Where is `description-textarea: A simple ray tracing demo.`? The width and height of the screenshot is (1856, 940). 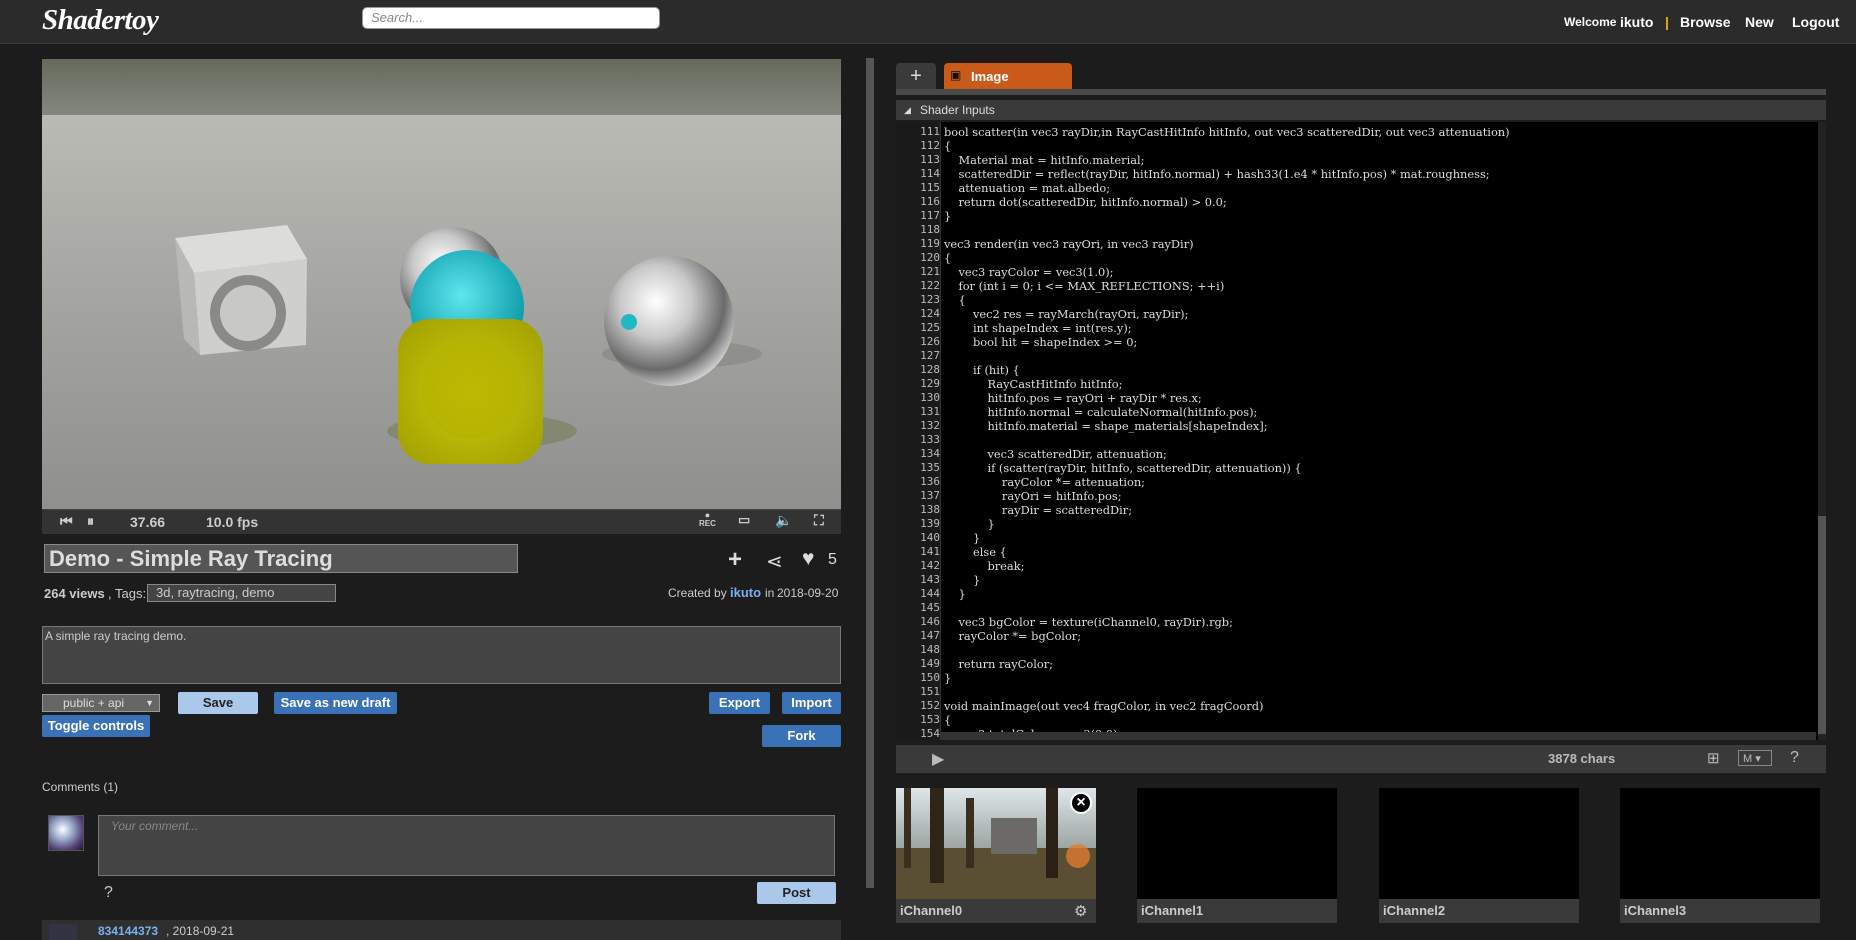 description-textarea: A simple ray tracing demo. is located at coordinates (441, 655).